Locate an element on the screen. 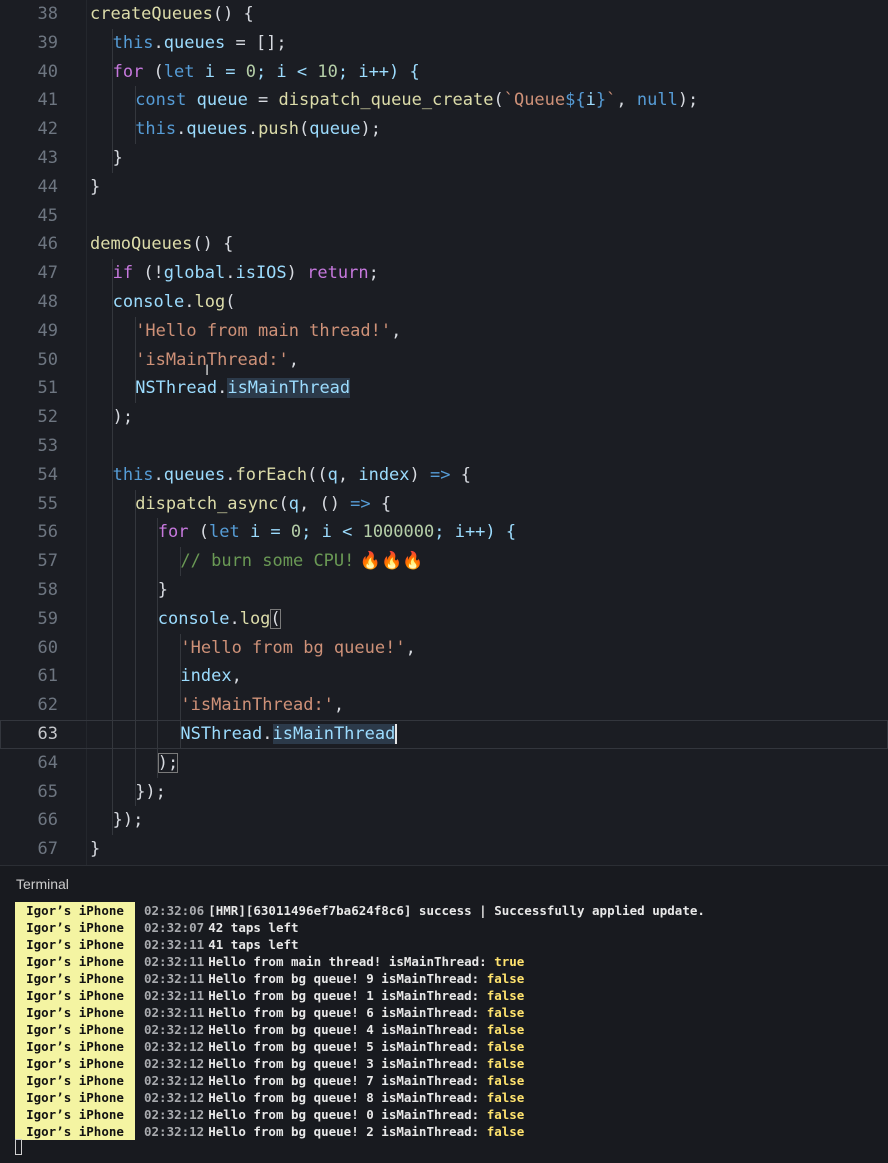  log-message: Hello from bg queue! 4 isMainThread: is located at coordinates (344, 1029).